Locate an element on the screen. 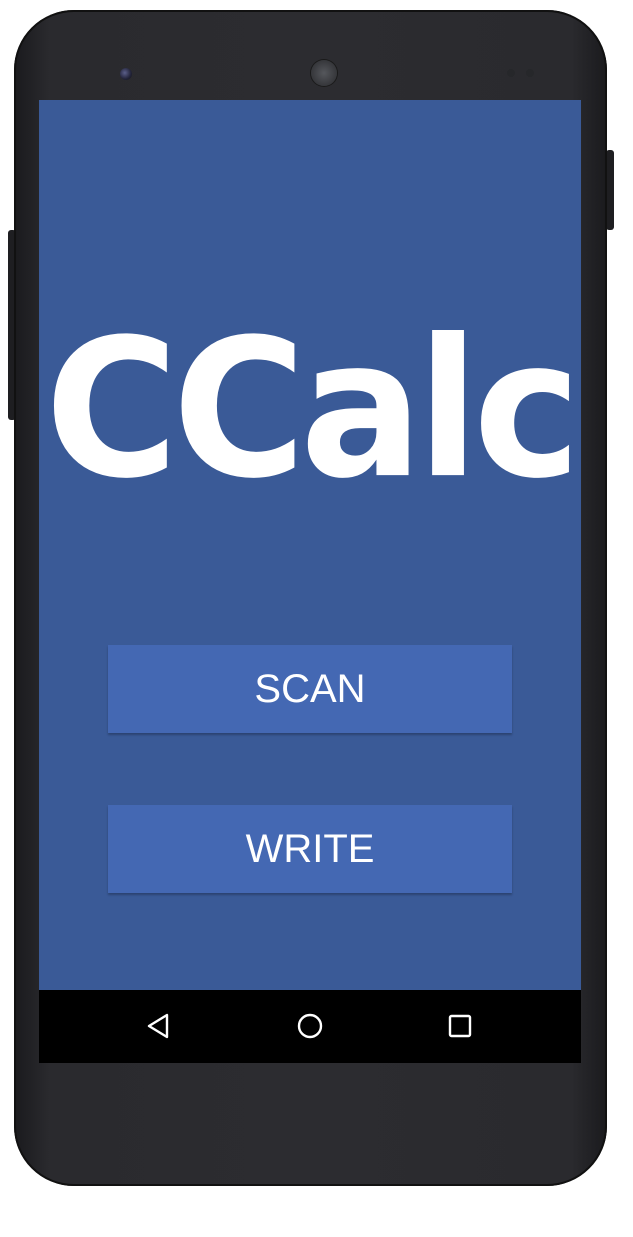 The width and height of the screenshot is (633, 1237). write-button: WRITE is located at coordinates (310, 849).